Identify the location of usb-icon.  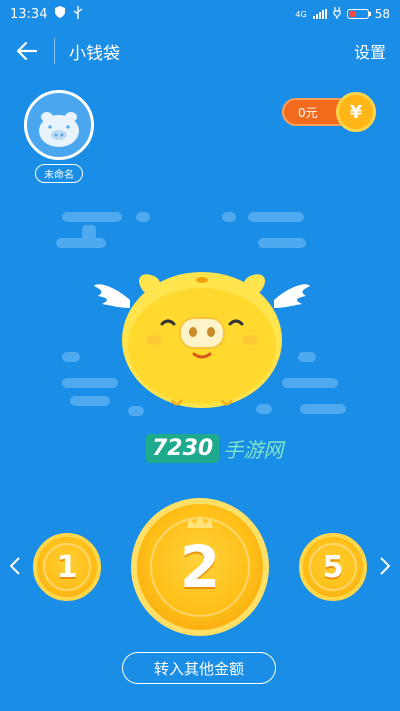
(78, 14).